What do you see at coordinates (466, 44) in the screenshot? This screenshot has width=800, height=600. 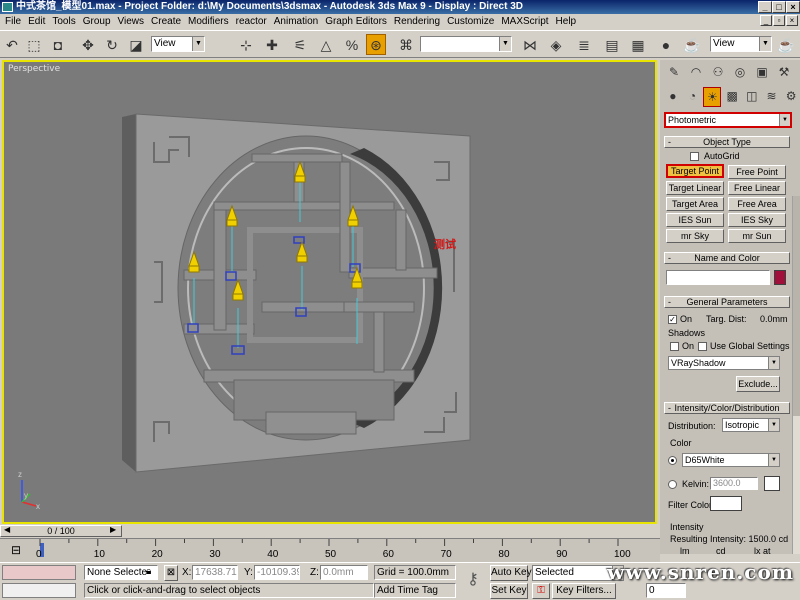 I see `named-selection-dropdown: ▼` at bounding box center [466, 44].